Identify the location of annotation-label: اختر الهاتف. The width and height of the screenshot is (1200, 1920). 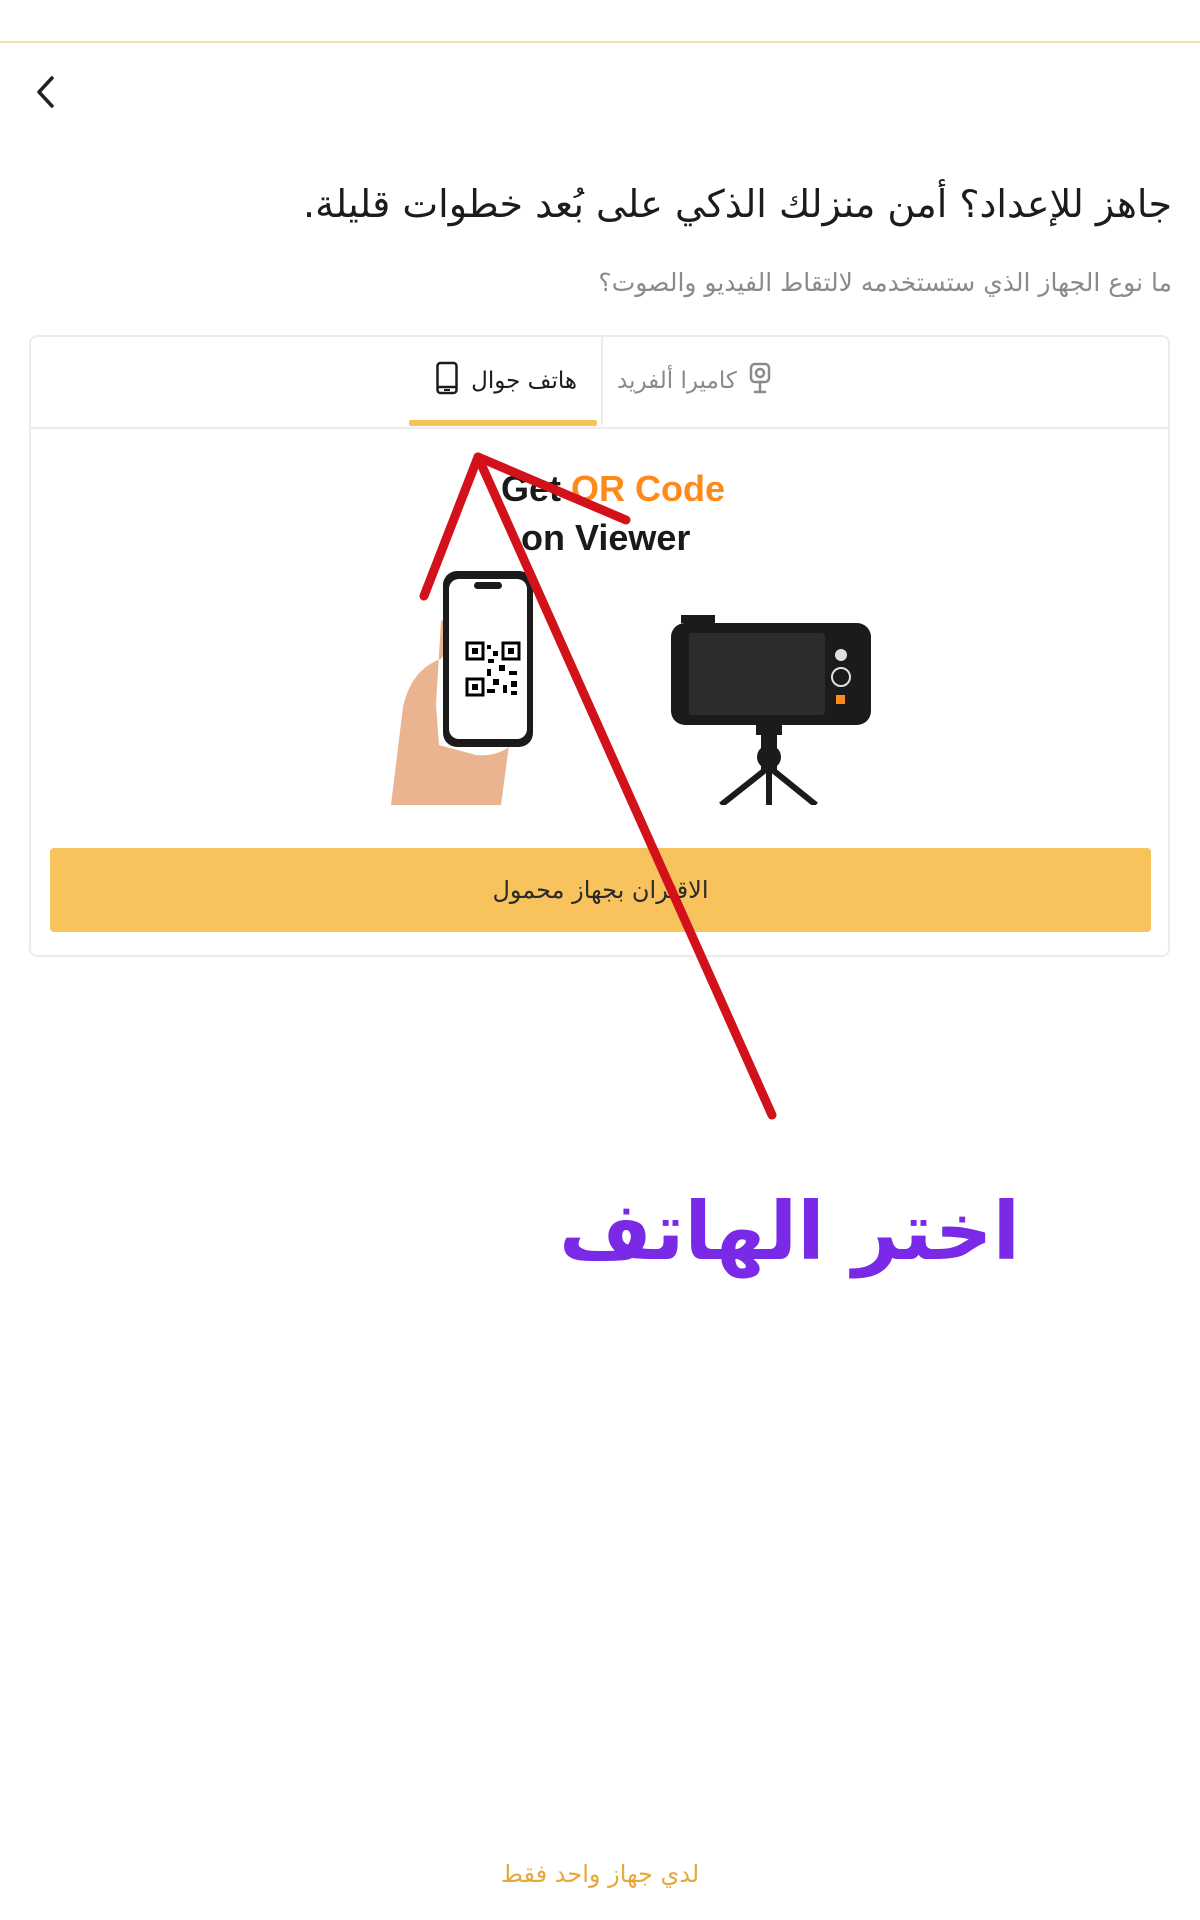
(789, 1231).